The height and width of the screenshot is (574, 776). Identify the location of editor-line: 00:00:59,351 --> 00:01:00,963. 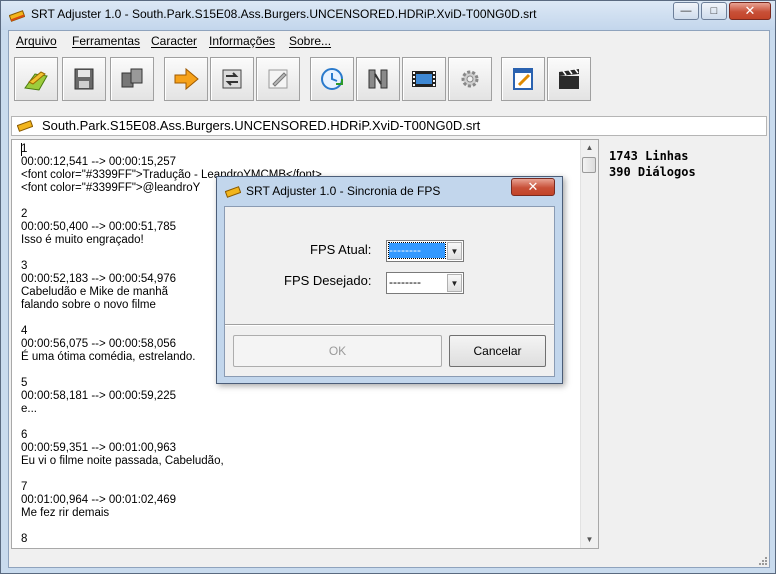
(99, 448).